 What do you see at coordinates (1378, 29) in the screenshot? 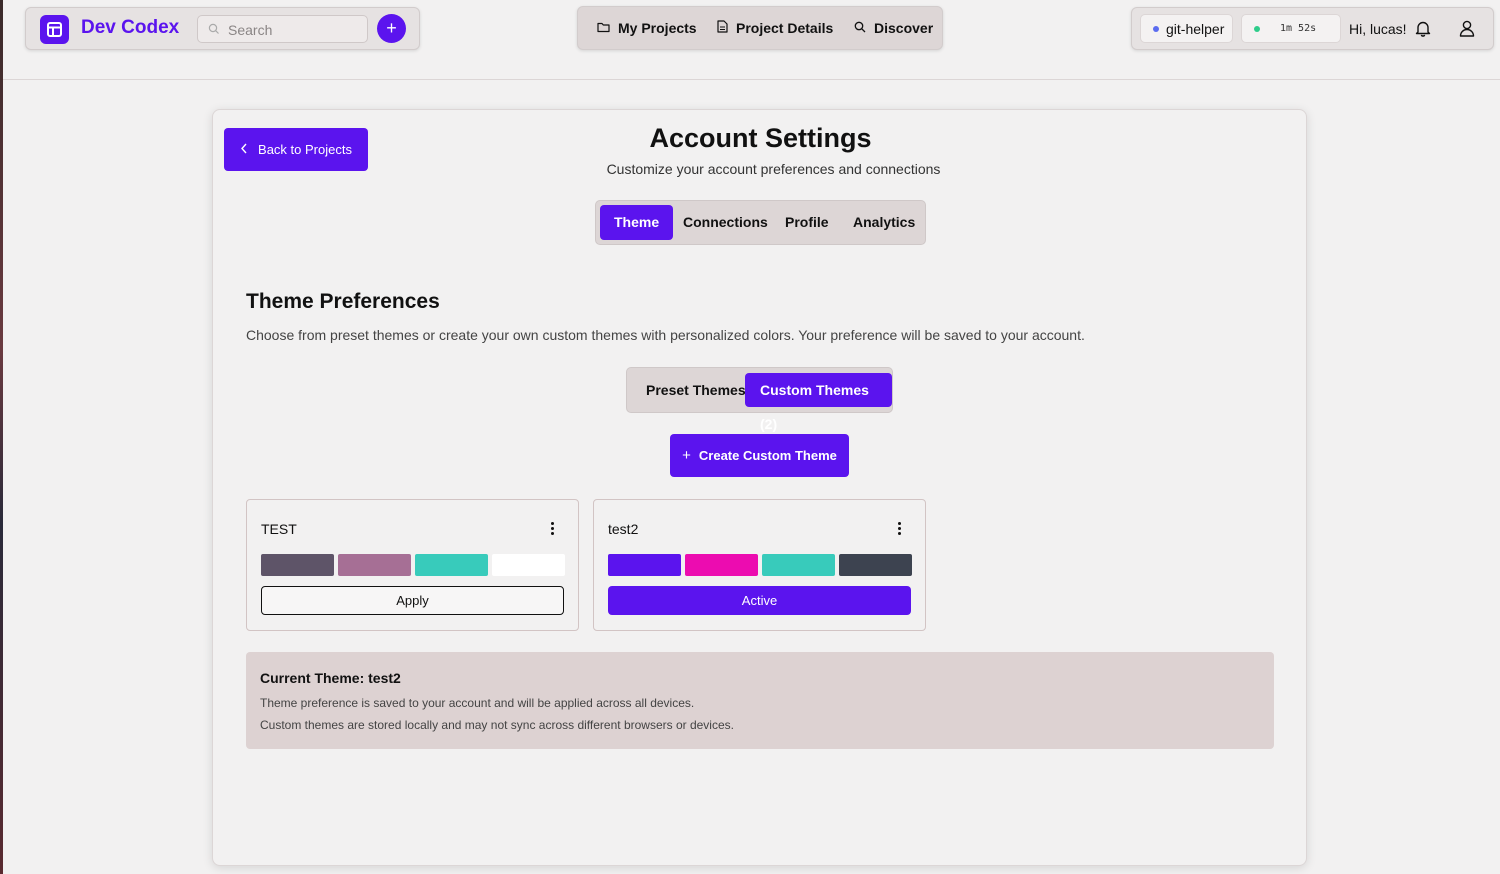
I see `greeting: Hi, lucas!` at bounding box center [1378, 29].